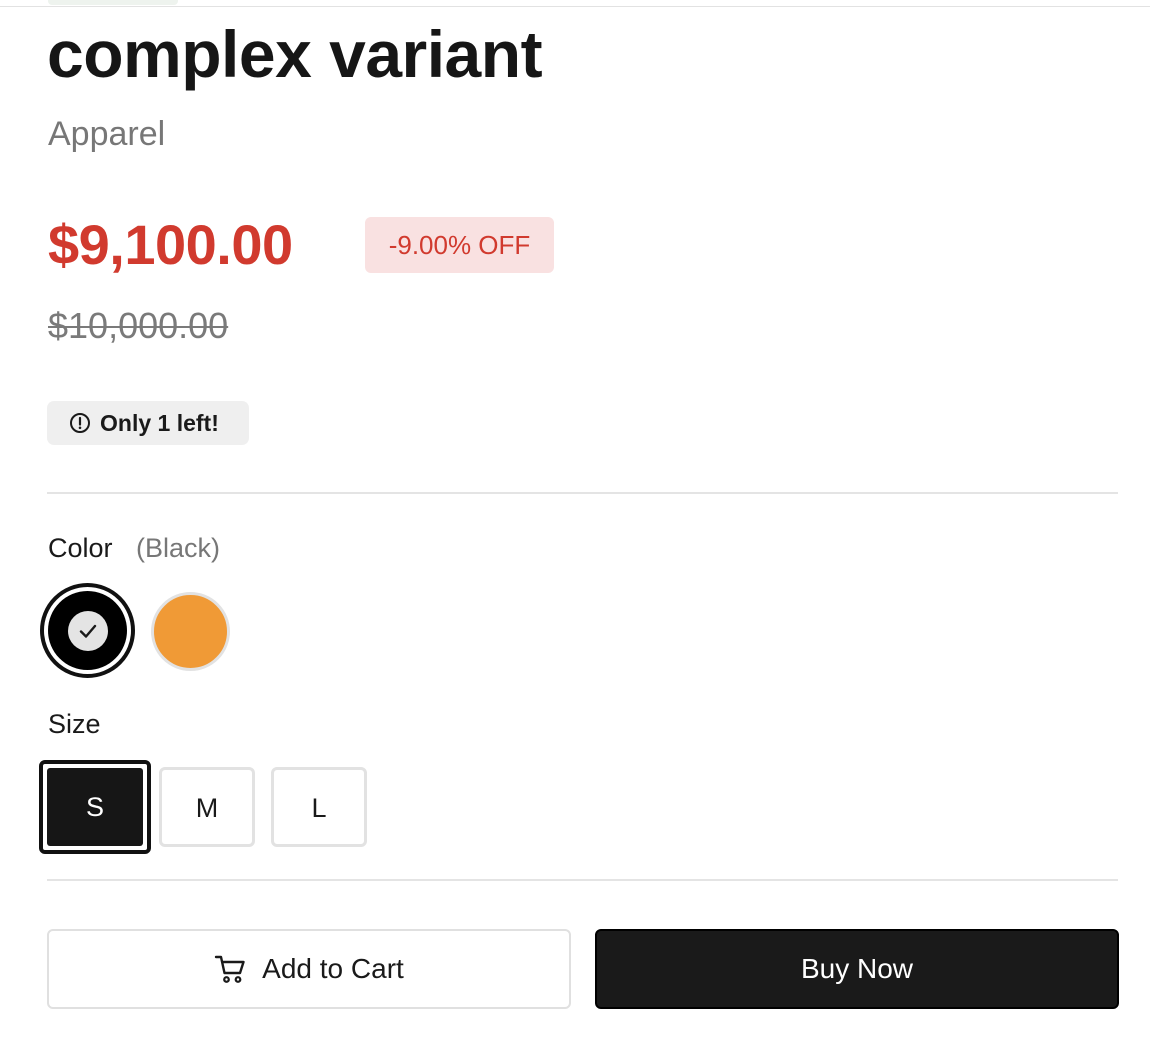 The width and height of the screenshot is (1150, 1040). What do you see at coordinates (295, 54) in the screenshot?
I see `product-title: complex variant` at bounding box center [295, 54].